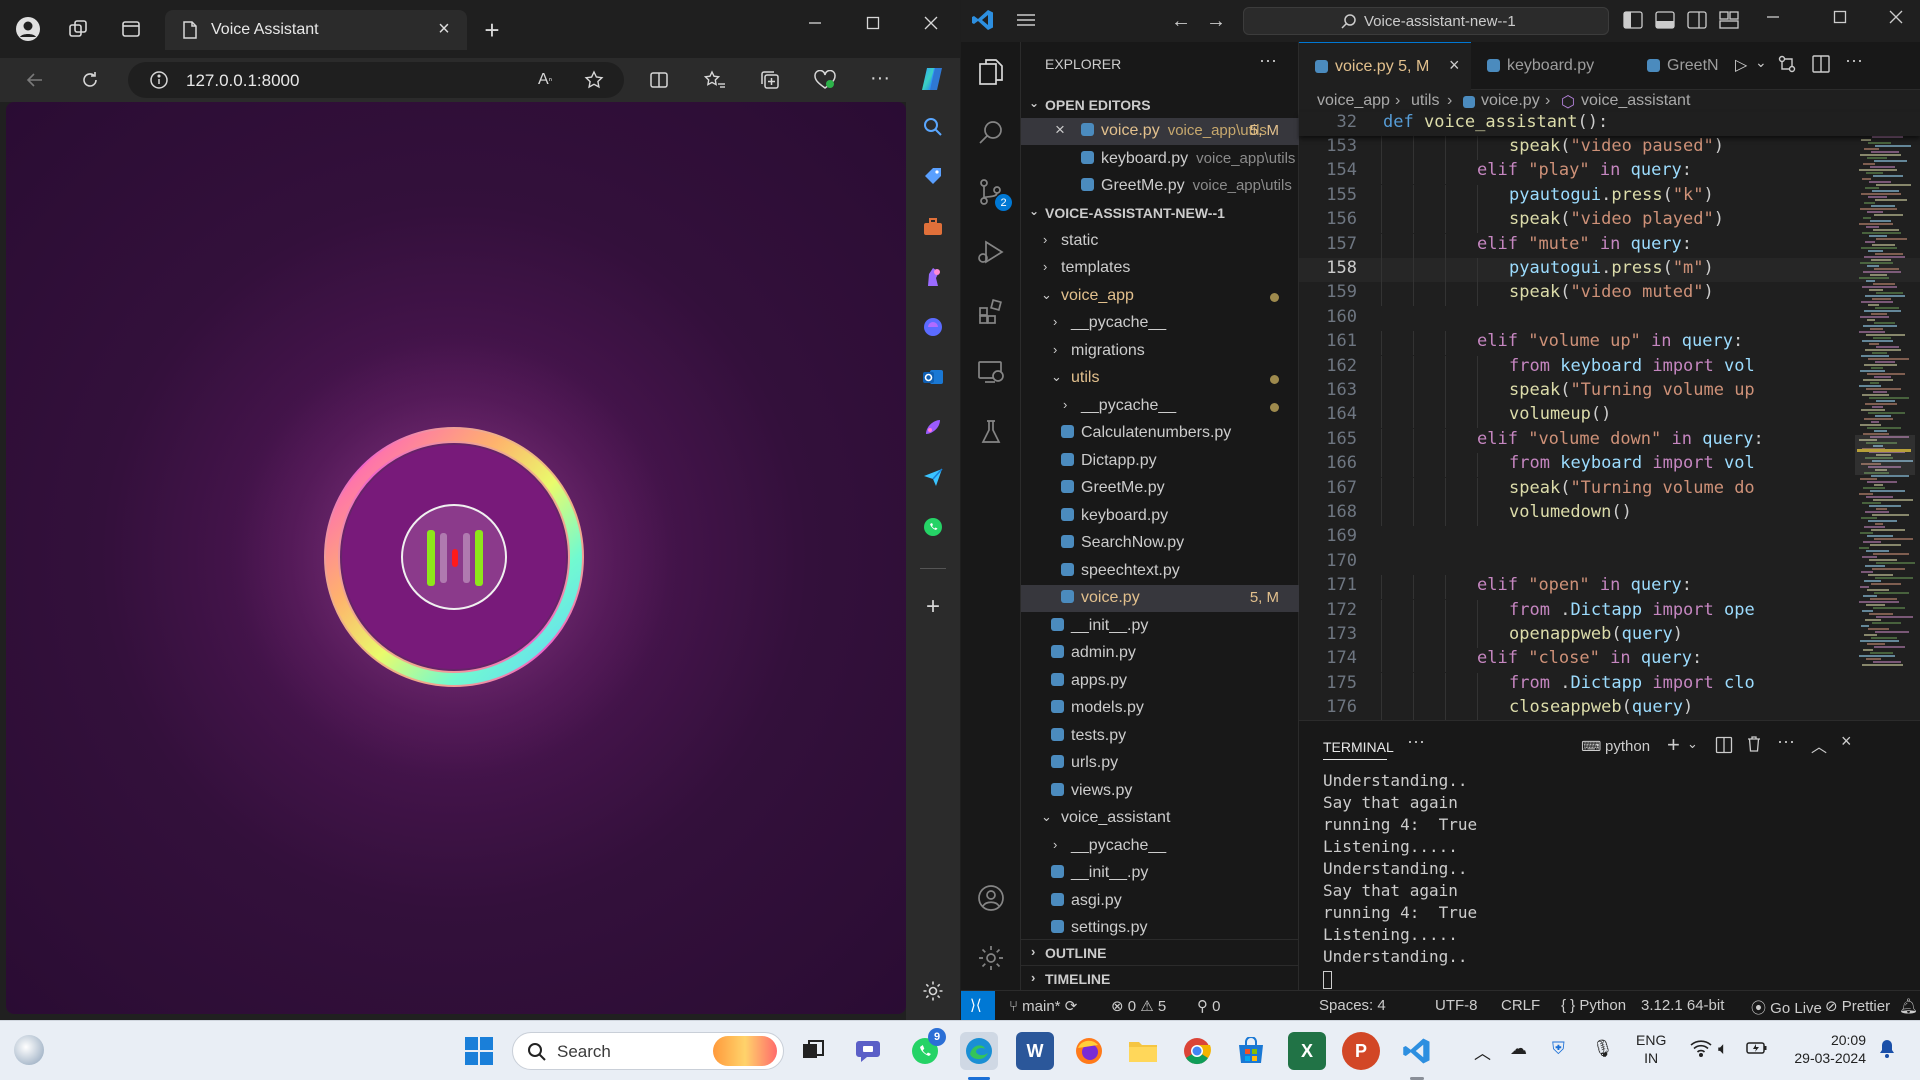 Image resolution: width=1920 pixels, height=1080 pixels. Describe the element at coordinates (1160, 516) in the screenshot. I see `tree-file: keyboard.py` at that location.